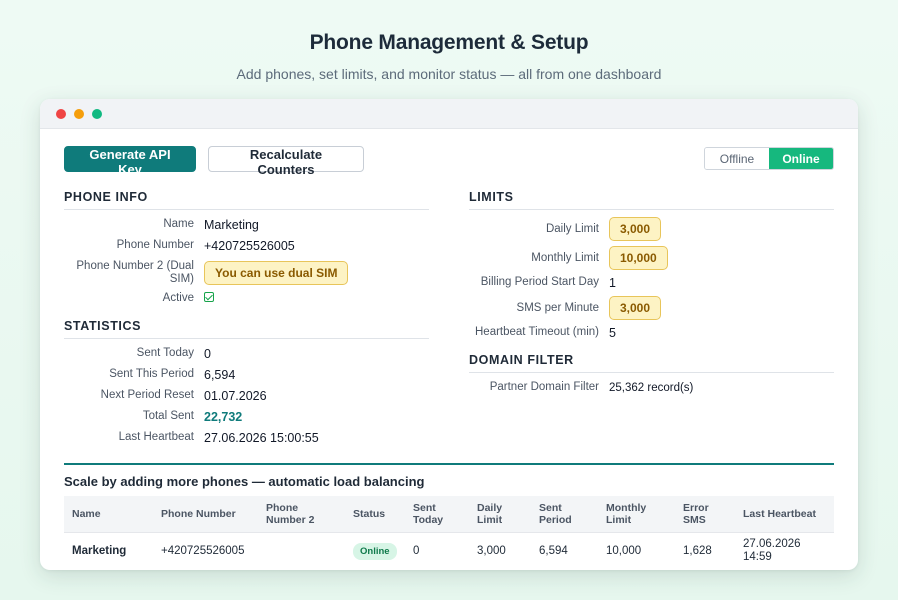 Image resolution: width=898 pixels, height=600 pixels. I want to click on sms-per-minute-row: SMS per Minute 3,000, so click(565, 308).